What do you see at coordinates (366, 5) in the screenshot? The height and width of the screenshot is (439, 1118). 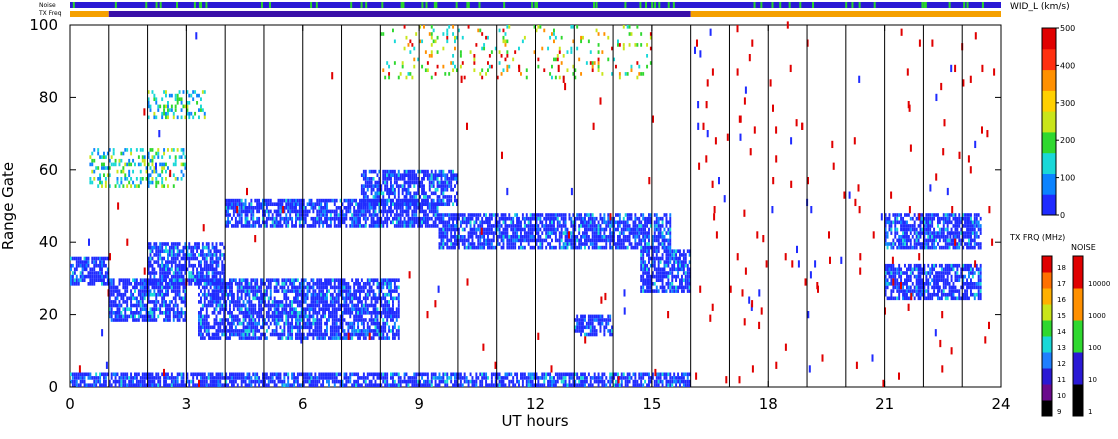 I see `noise-speck` at bounding box center [366, 5].